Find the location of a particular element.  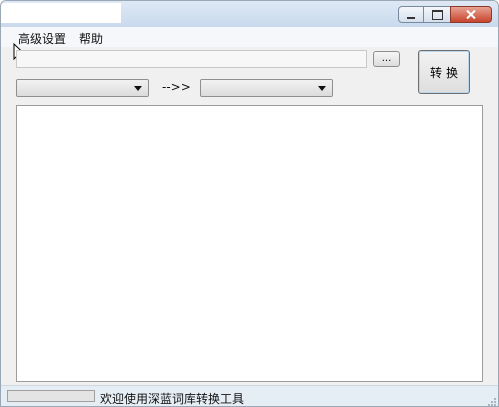

status-message: 欢迎使用深蓝词库转换工具 is located at coordinates (172, 399).